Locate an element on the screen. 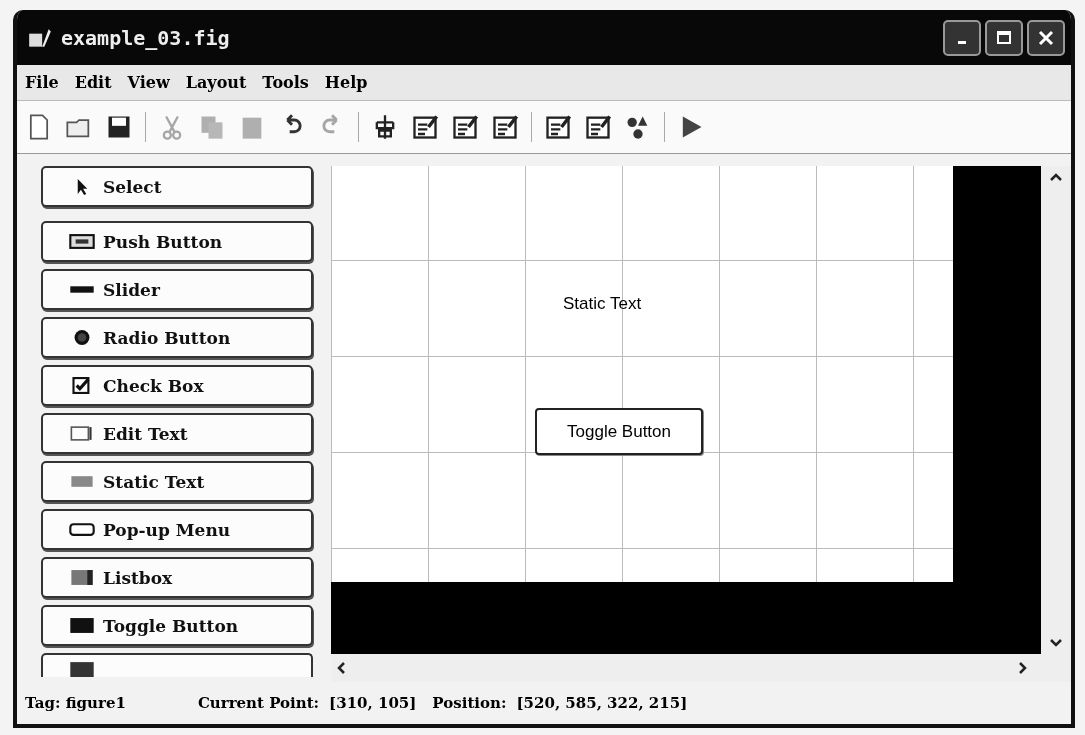 This screenshot has width=1085, height=735. scroll-down-icon is located at coordinates (1056, 643).